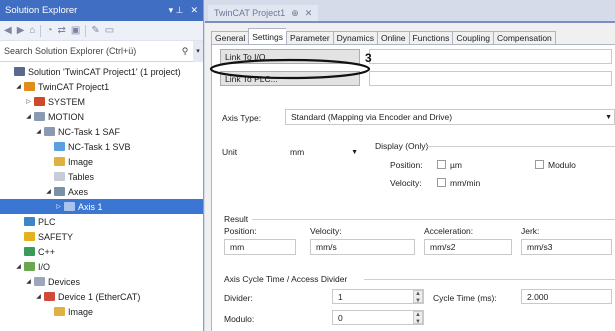  I want to click on display-position-label: Position:, so click(406, 165).